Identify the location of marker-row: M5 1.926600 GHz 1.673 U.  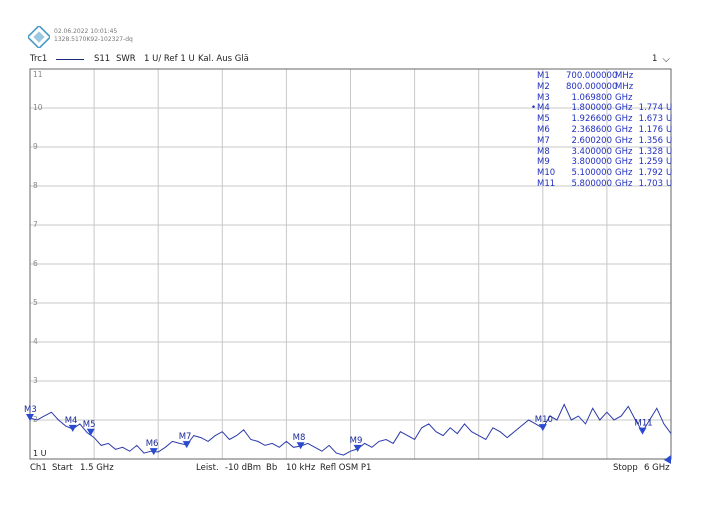
(605, 119).